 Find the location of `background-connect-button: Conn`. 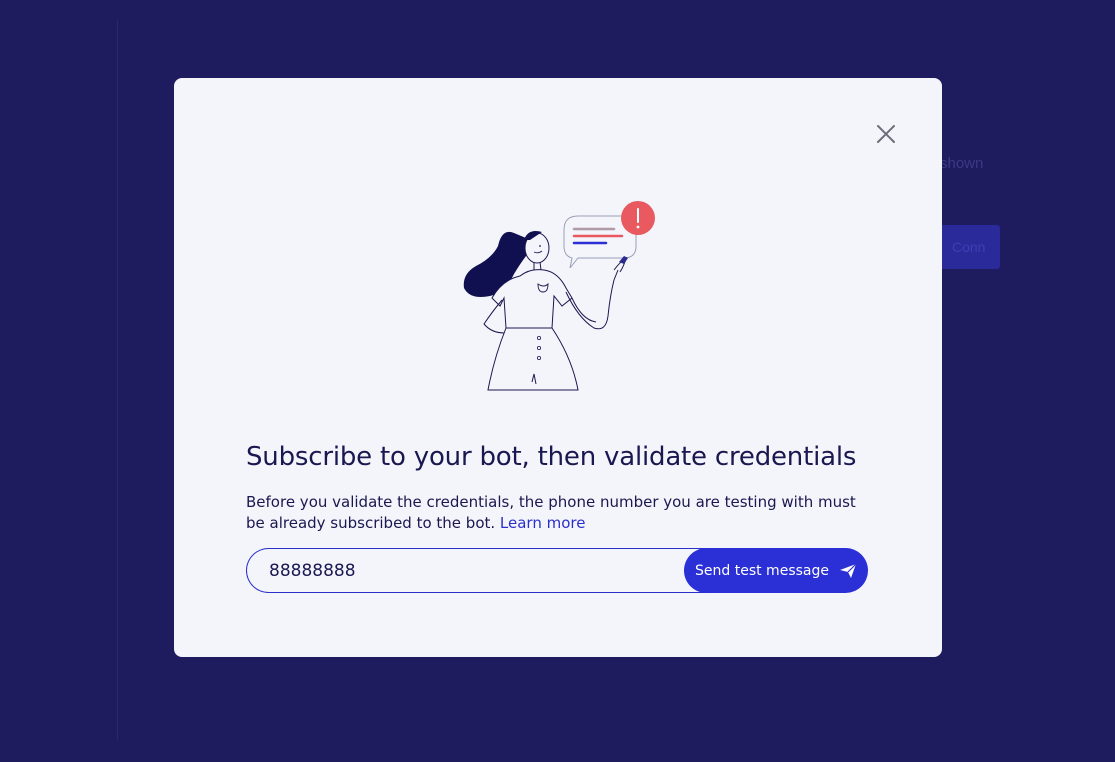

background-connect-button: Conn is located at coordinates (971, 247).